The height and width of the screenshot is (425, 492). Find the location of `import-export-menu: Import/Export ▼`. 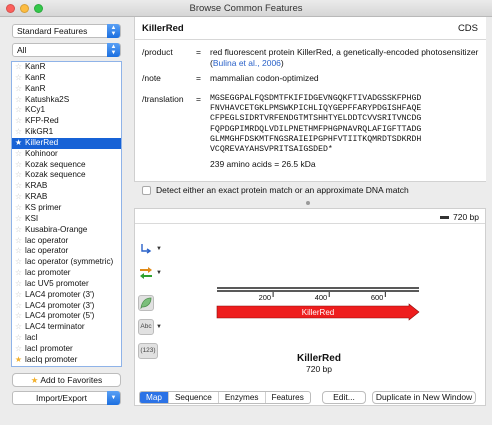

import-export-menu: Import/Export ▼ is located at coordinates (66, 398).